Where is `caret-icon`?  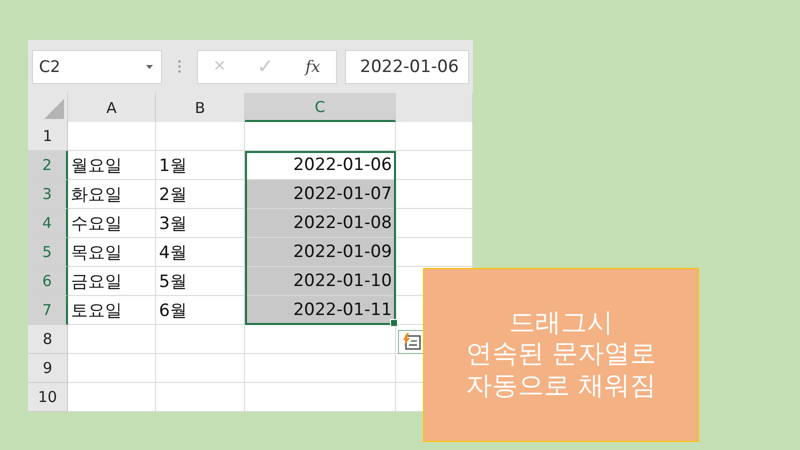 caret-icon is located at coordinates (149, 66).